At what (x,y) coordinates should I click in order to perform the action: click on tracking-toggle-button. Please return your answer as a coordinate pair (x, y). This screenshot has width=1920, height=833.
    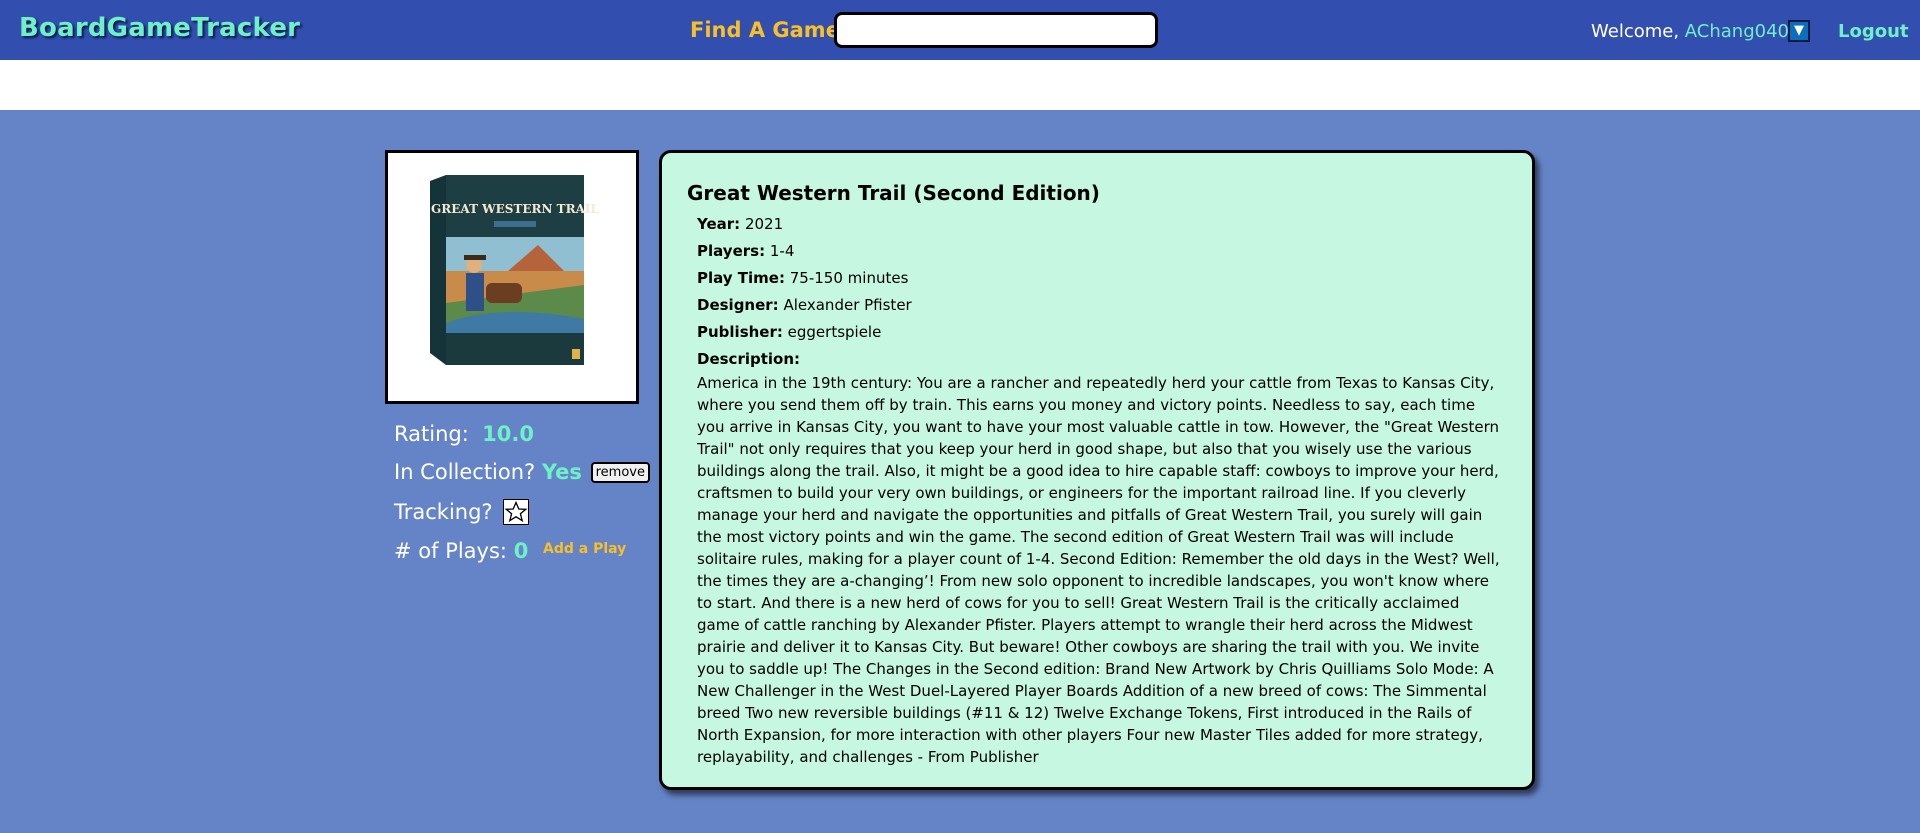
    Looking at the image, I should click on (516, 512).